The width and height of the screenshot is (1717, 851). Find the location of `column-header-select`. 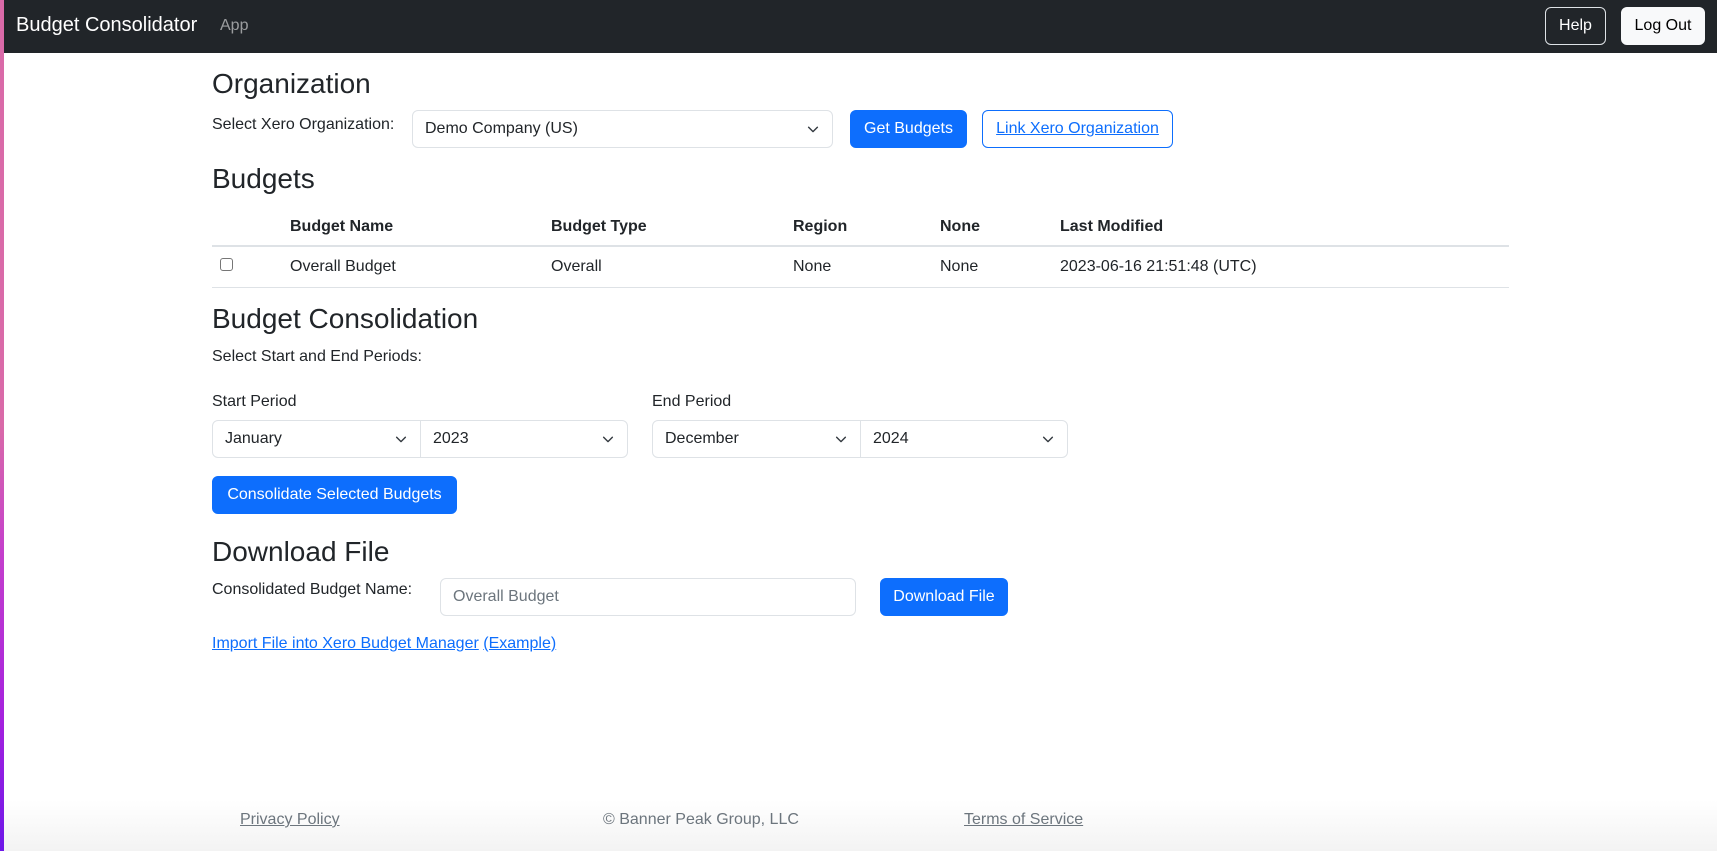

column-header-select is located at coordinates (247, 227).